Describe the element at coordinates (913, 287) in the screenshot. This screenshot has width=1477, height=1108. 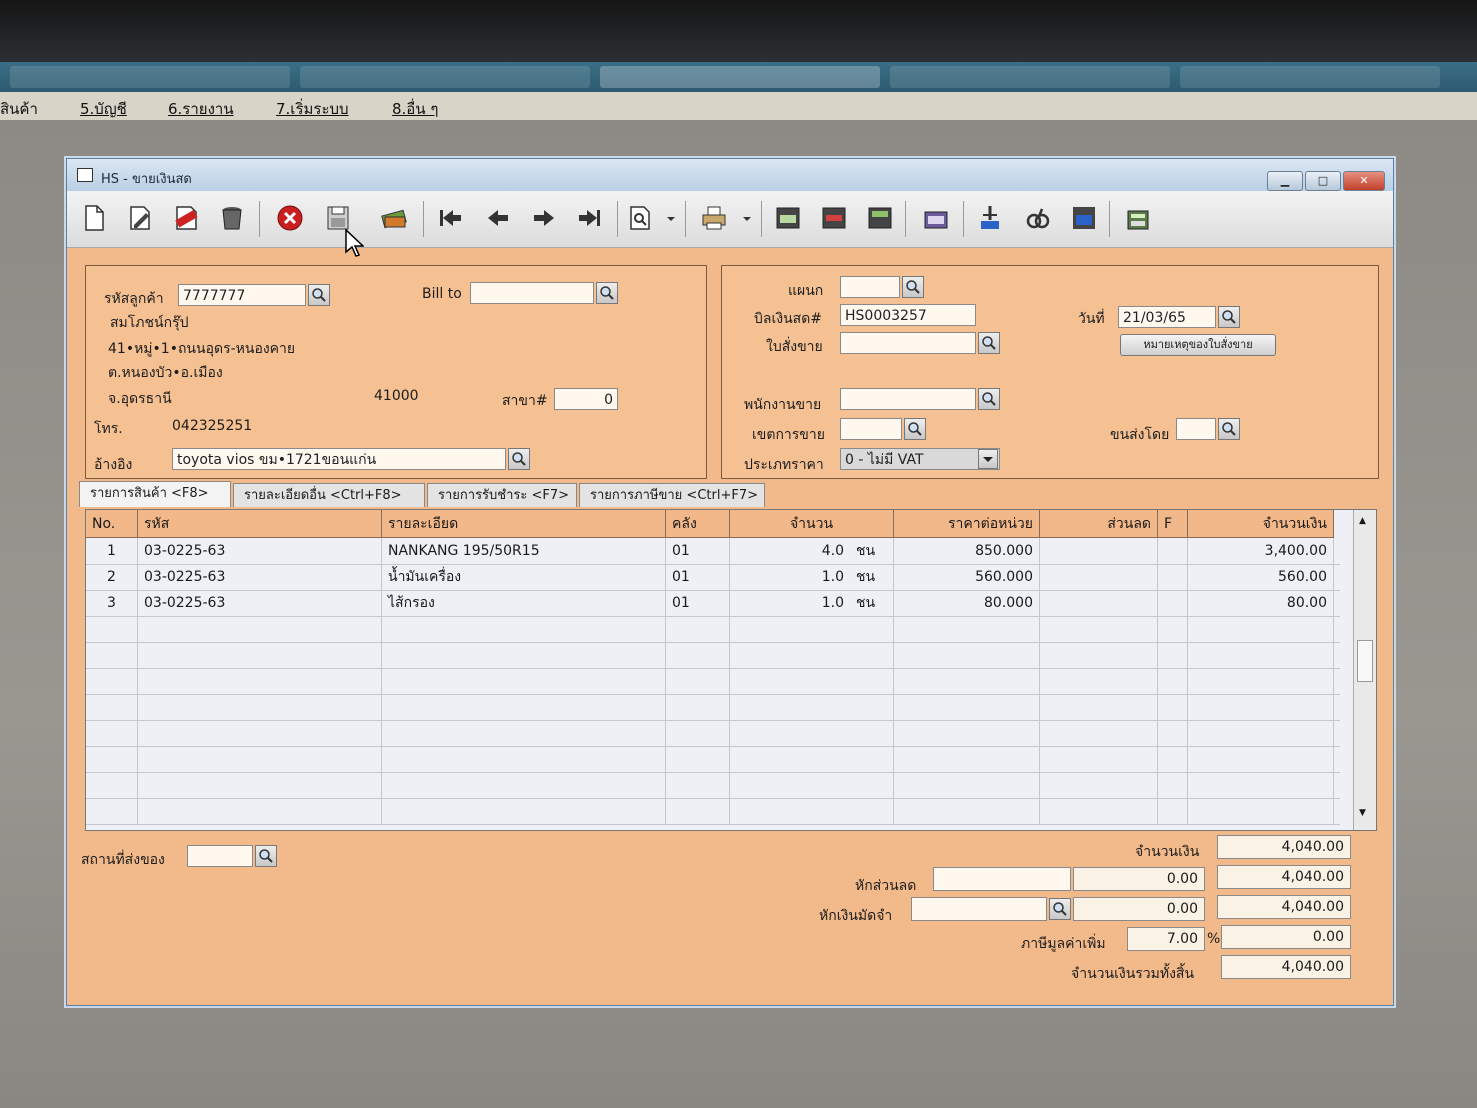
I see `department-search-icon` at that location.